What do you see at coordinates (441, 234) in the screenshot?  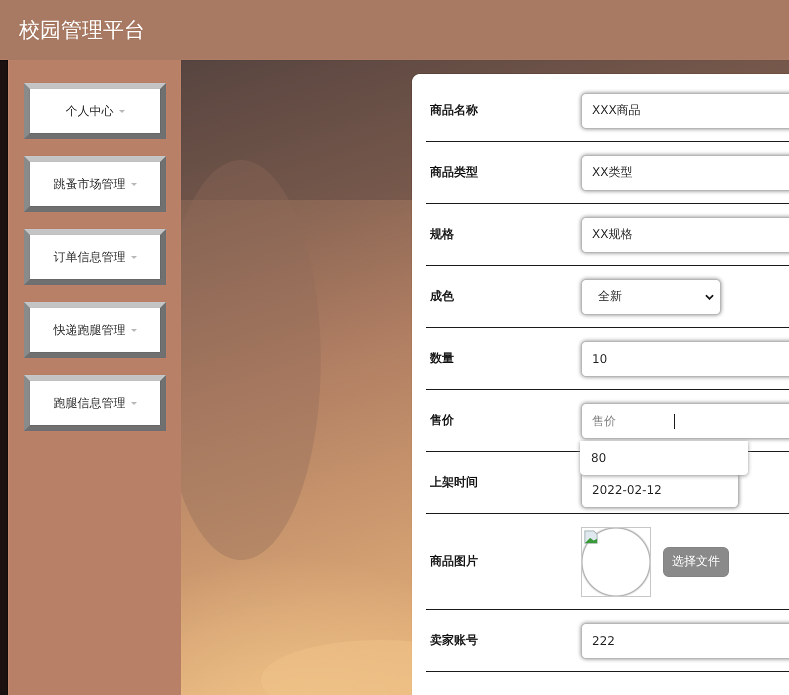 I see `field-label: 规格` at bounding box center [441, 234].